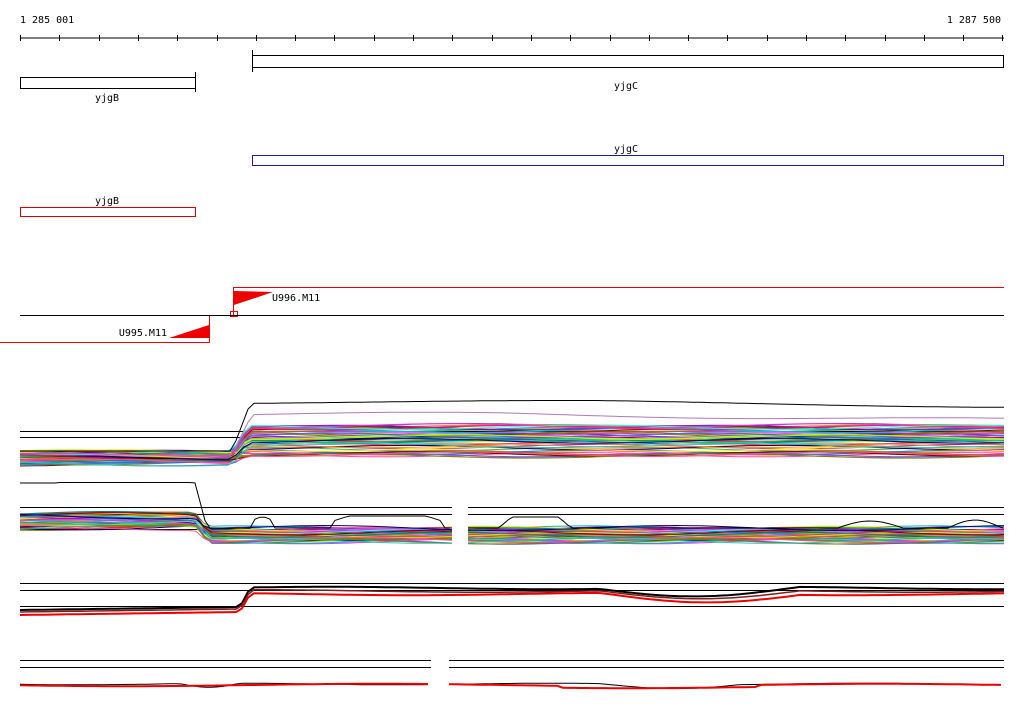 This screenshot has height=714, width=1024. I want to click on coordinate-ruler: 1 285 001 1 287 500, so click(512, 28).